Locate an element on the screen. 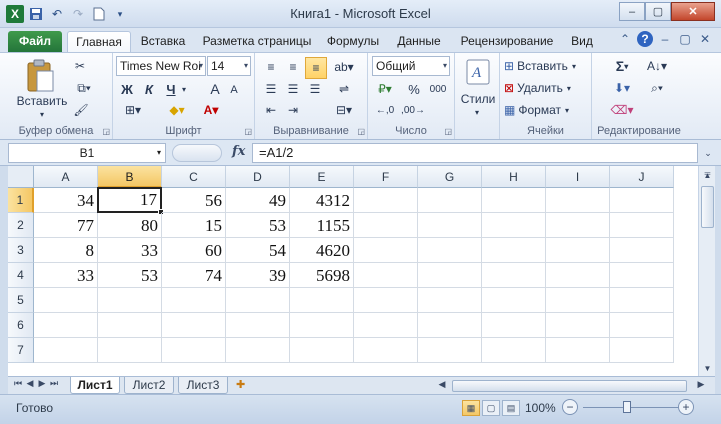 This screenshot has height=424, width=721. align-right-icon: ☰ is located at coordinates (315, 89).